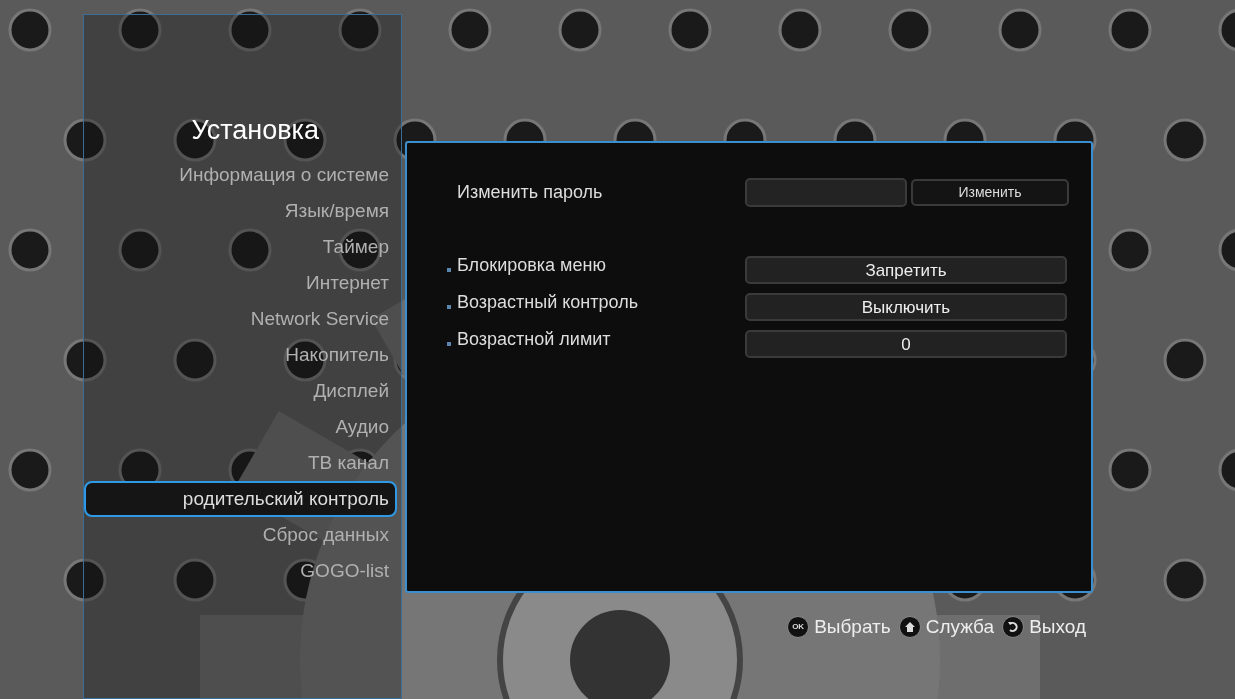  What do you see at coordinates (348, 462) in the screenshot?
I see `menu-item: ТВ канал` at bounding box center [348, 462].